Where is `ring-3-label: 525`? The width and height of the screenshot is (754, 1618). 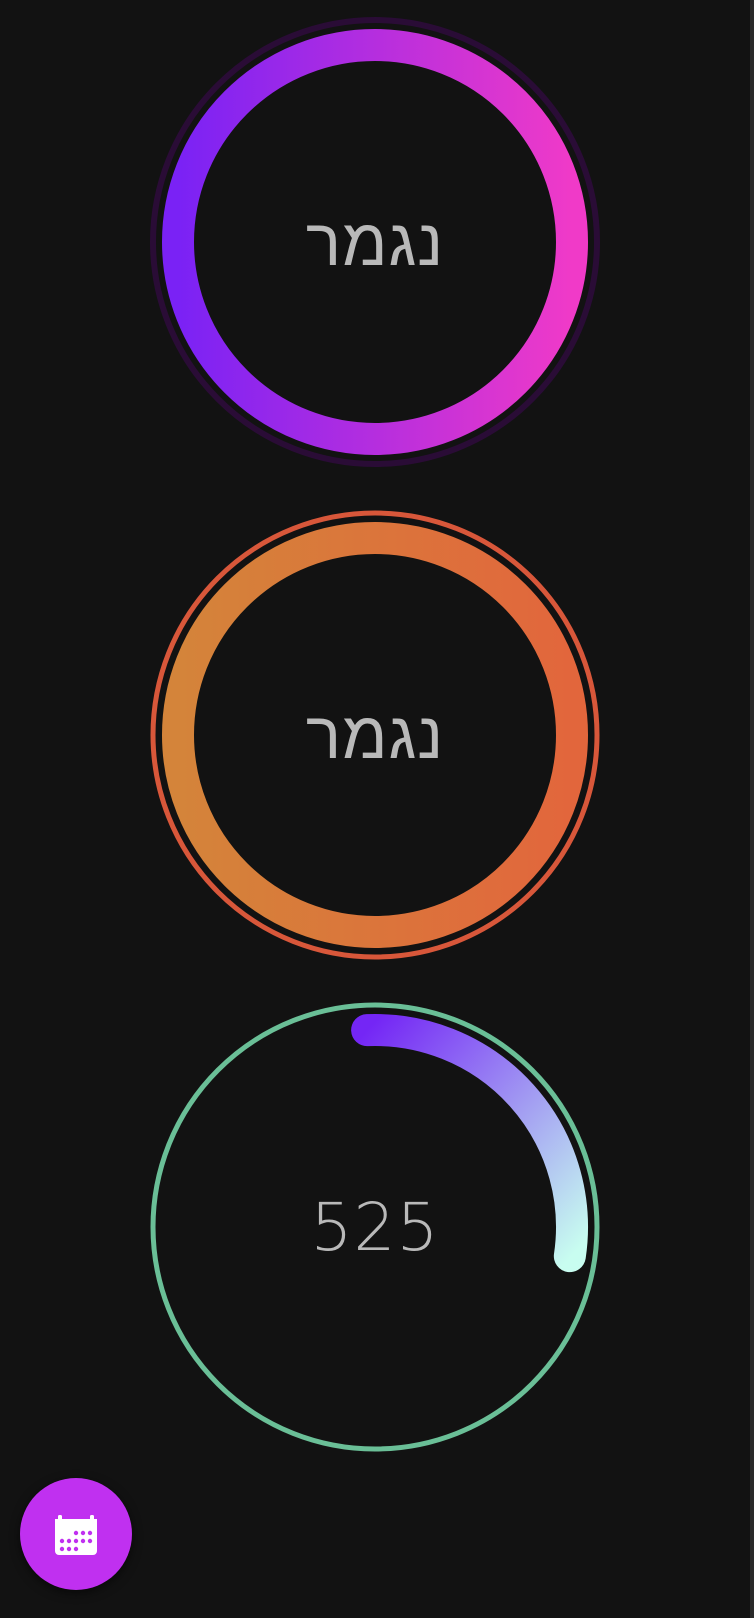 ring-3-label: 525 is located at coordinates (375, 1227).